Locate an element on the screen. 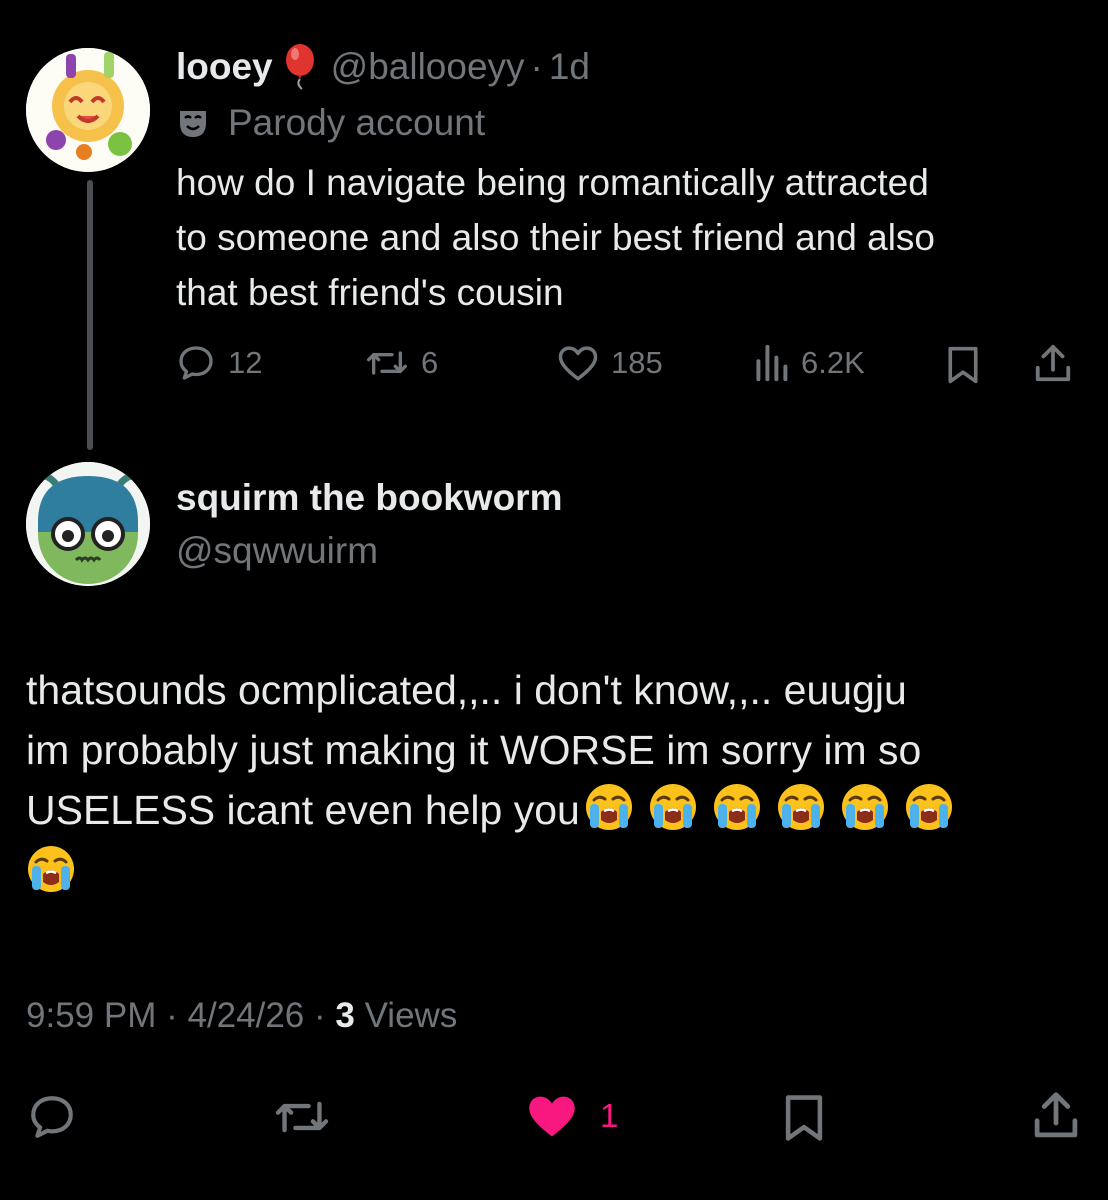 This screenshot has width=1108, height=1200. text-line: USELESS icant even help you is located at coordinates (561, 810).